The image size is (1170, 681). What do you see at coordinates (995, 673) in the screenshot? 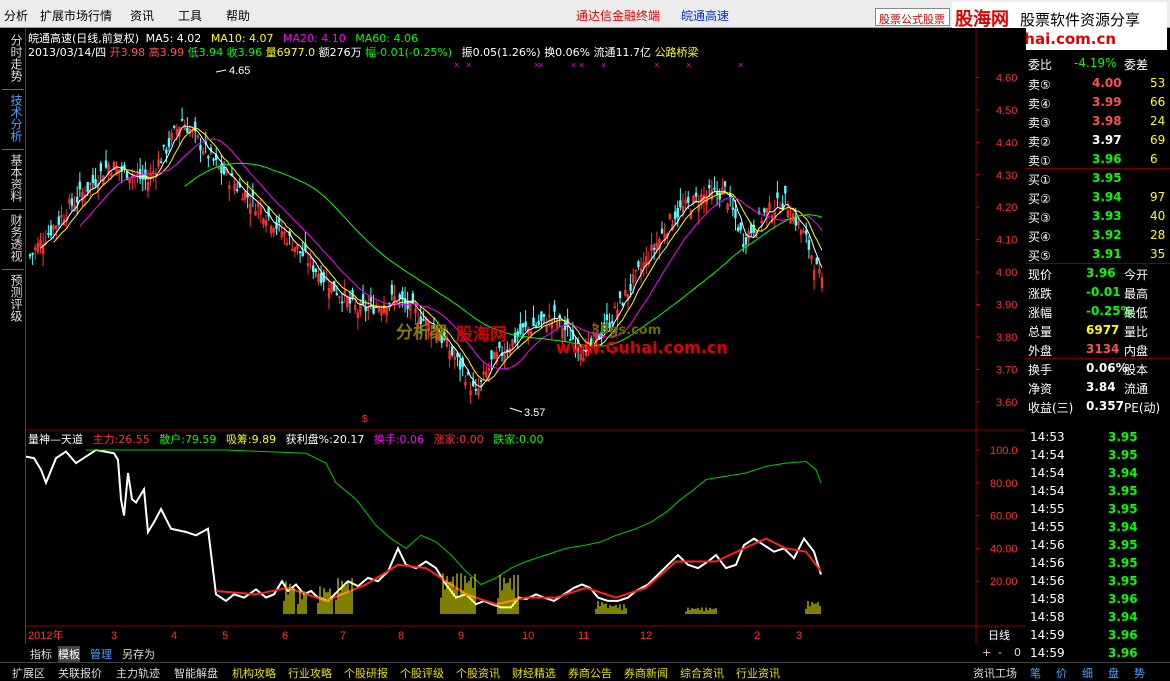
I see `footer-corner: 资讯工场` at bounding box center [995, 673].